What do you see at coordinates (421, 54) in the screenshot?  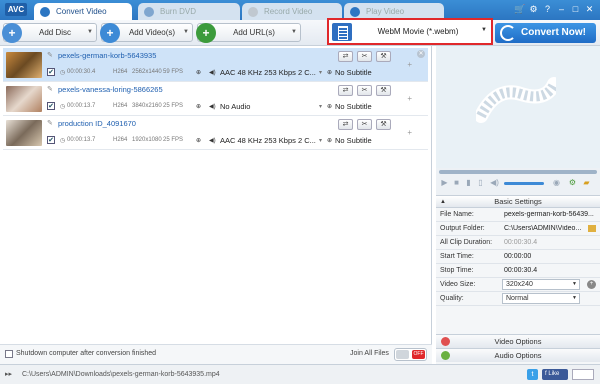 I see `remove-icon: ✕` at bounding box center [421, 54].